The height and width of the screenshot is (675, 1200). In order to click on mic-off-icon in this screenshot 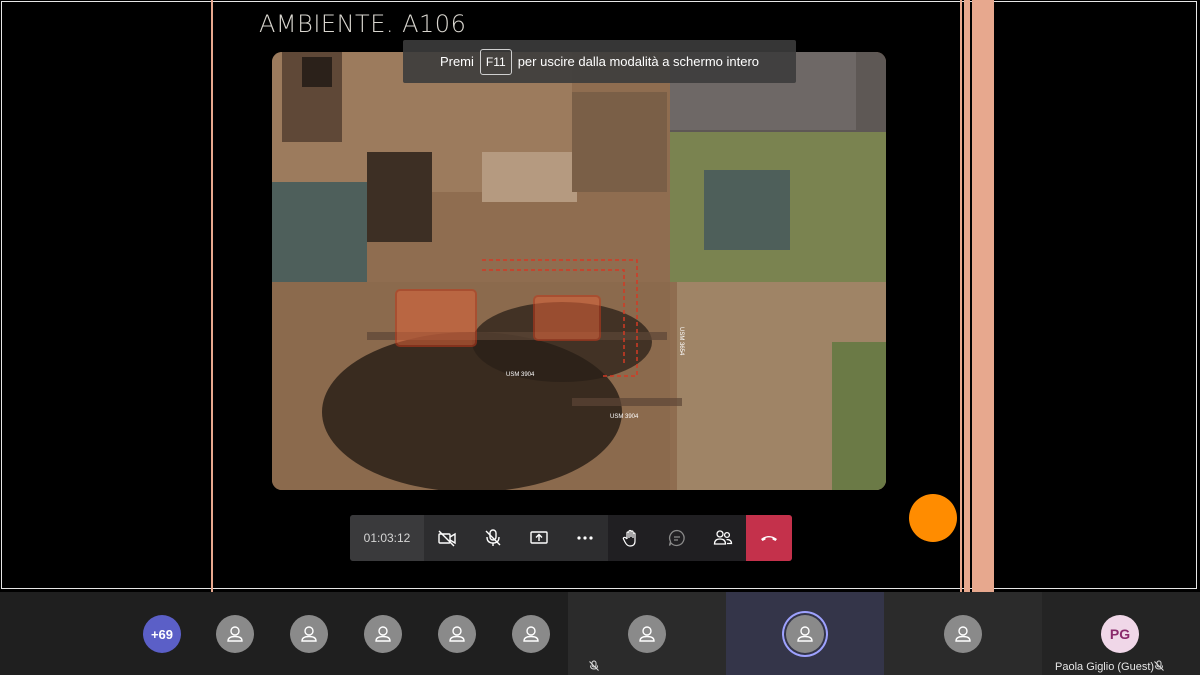, I will do `click(493, 537)`.